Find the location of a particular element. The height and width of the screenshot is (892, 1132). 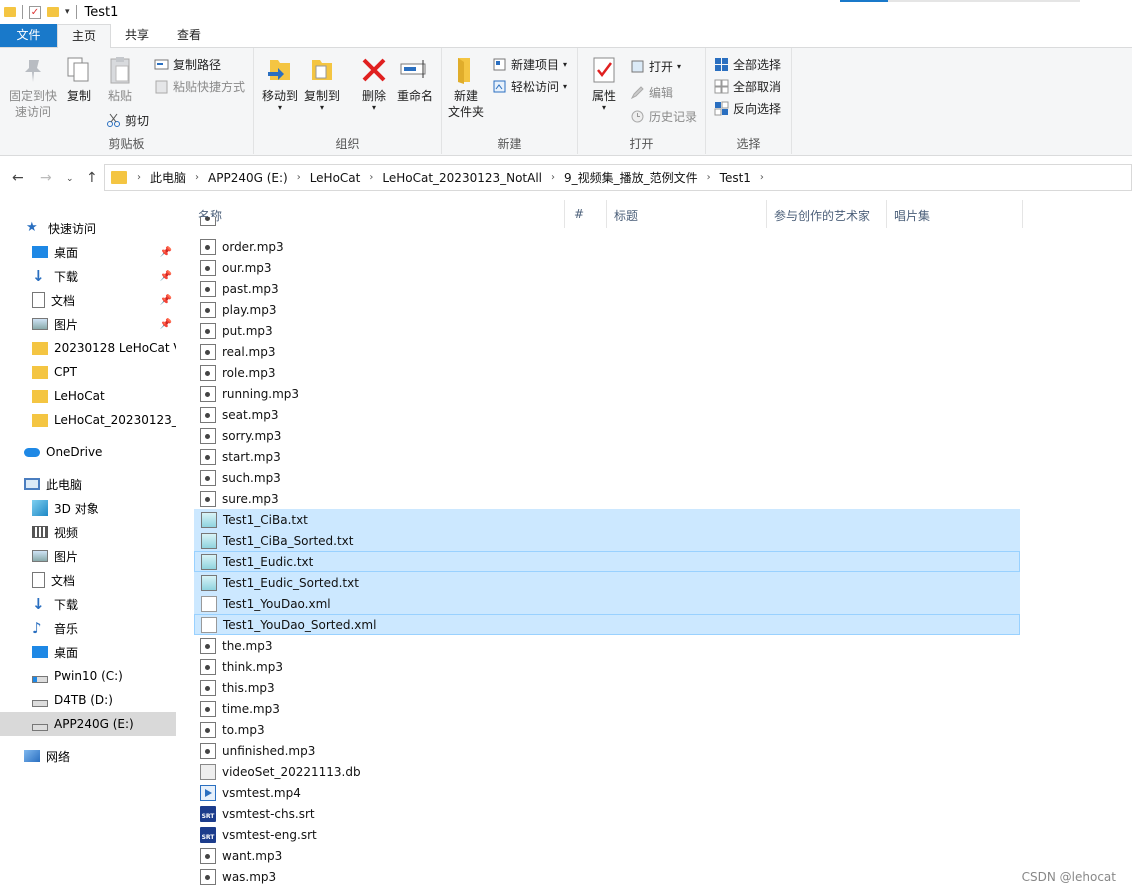

nav-videos: 视频 is located at coordinates (88, 532).